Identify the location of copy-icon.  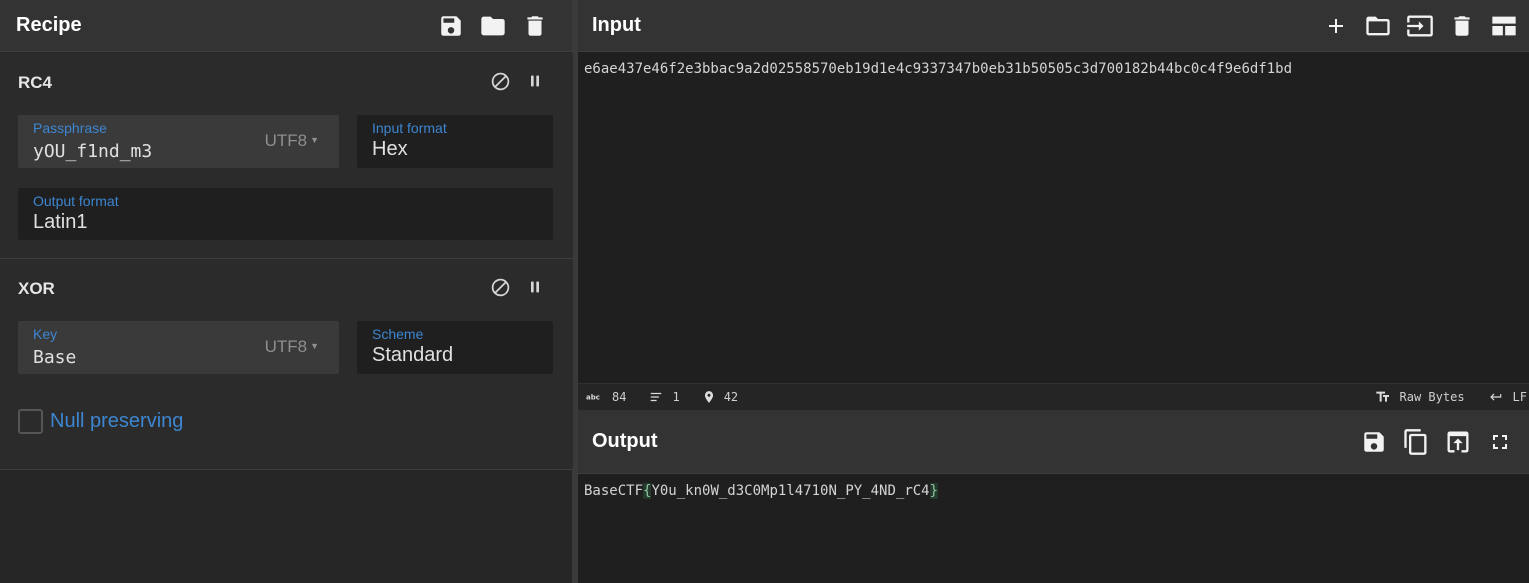
(1416, 442).